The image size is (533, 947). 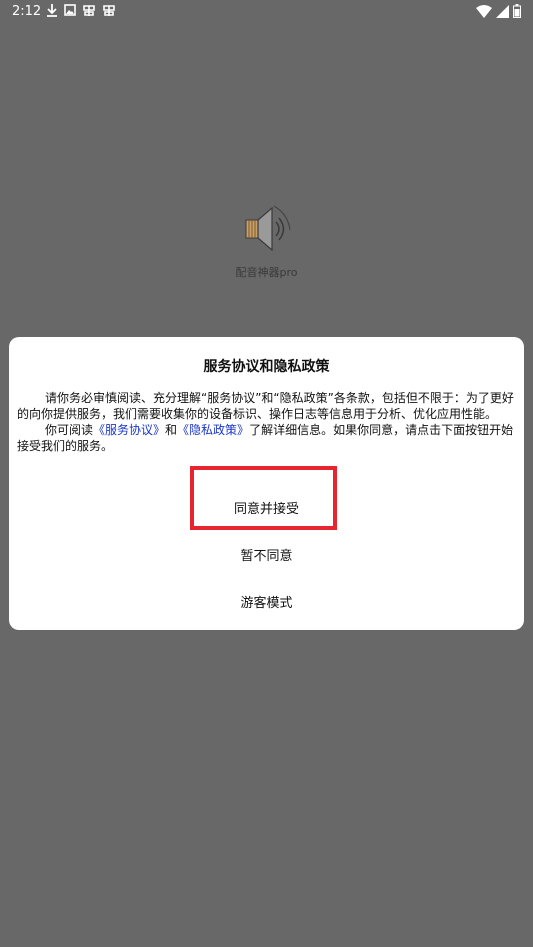 What do you see at coordinates (266, 12) in the screenshot?
I see `status-bar: 2:12` at bounding box center [266, 12].